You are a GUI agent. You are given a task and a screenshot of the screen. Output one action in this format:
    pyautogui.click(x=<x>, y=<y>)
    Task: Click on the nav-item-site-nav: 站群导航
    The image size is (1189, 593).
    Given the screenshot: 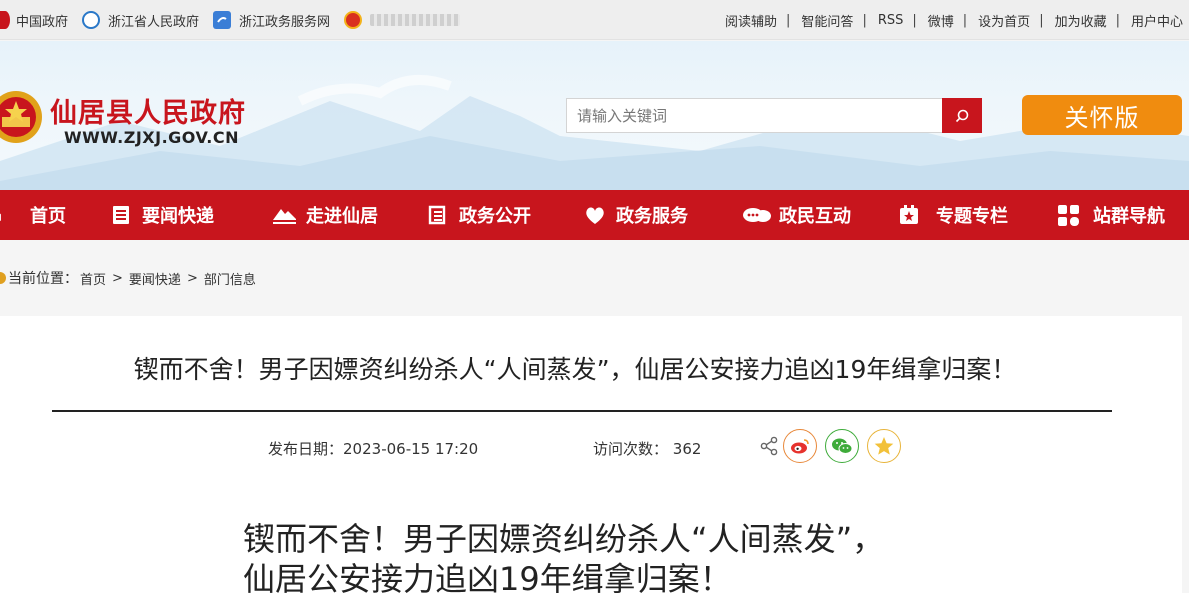 What is the action you would take?
    pyautogui.click(x=1110, y=215)
    